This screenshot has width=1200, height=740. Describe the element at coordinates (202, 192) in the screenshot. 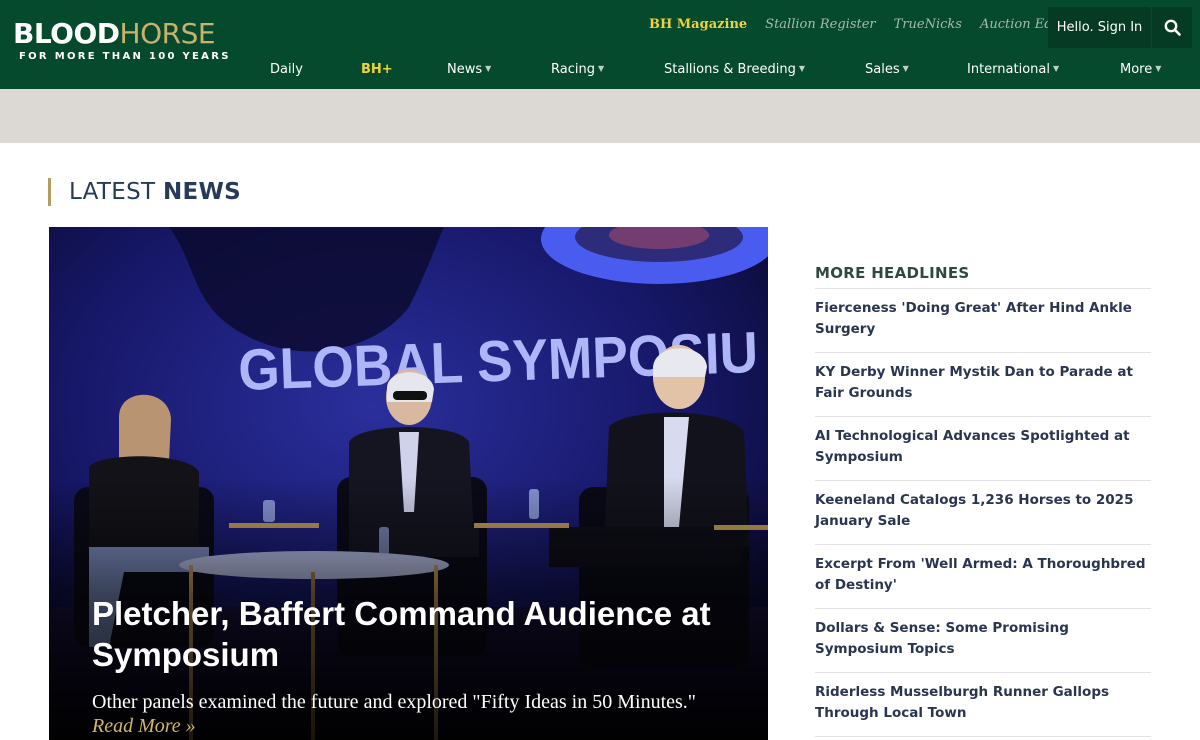

I see `latest-emphasis: NEWS` at that location.